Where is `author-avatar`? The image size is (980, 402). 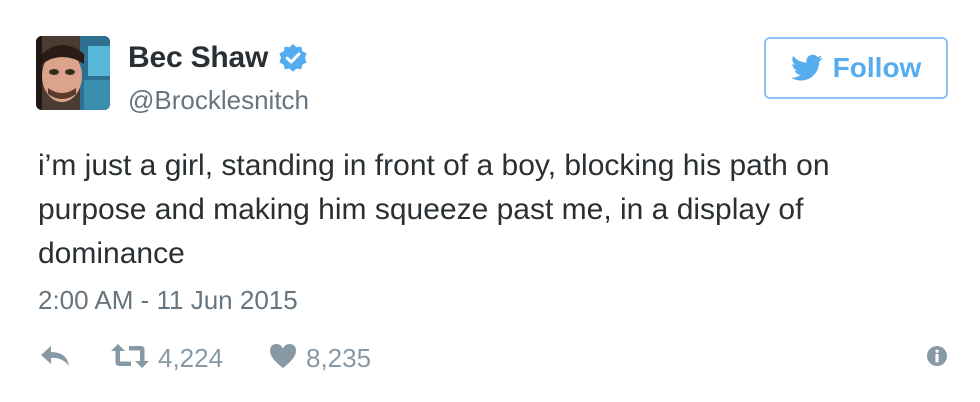
author-avatar is located at coordinates (73, 73).